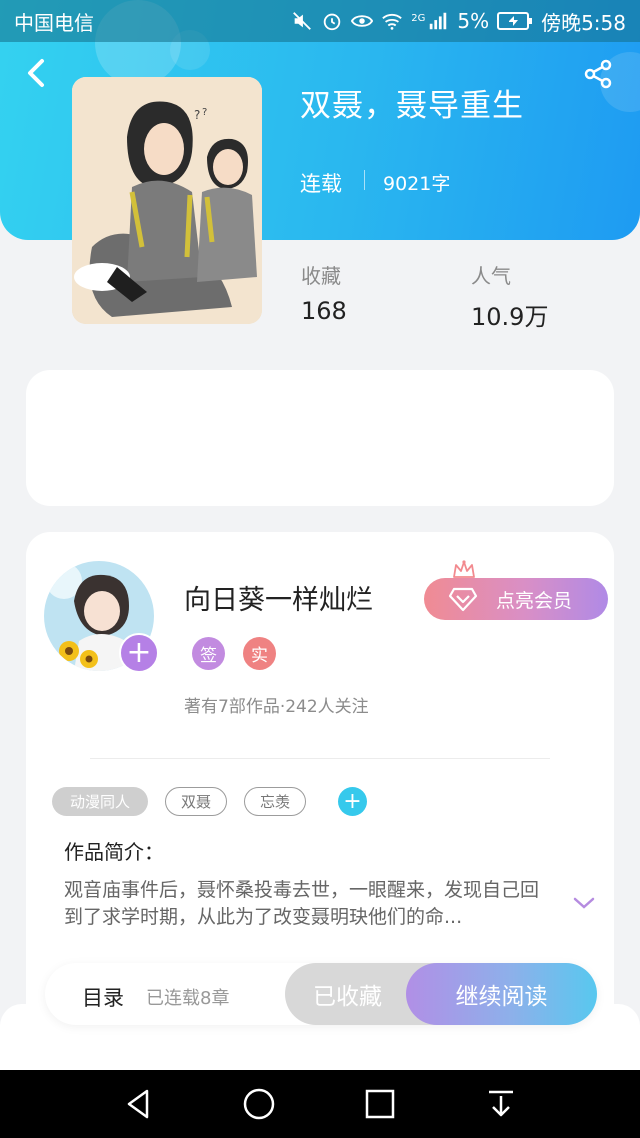 The height and width of the screenshot is (1138, 640). I want to click on signed-badge: 签, so click(208, 653).